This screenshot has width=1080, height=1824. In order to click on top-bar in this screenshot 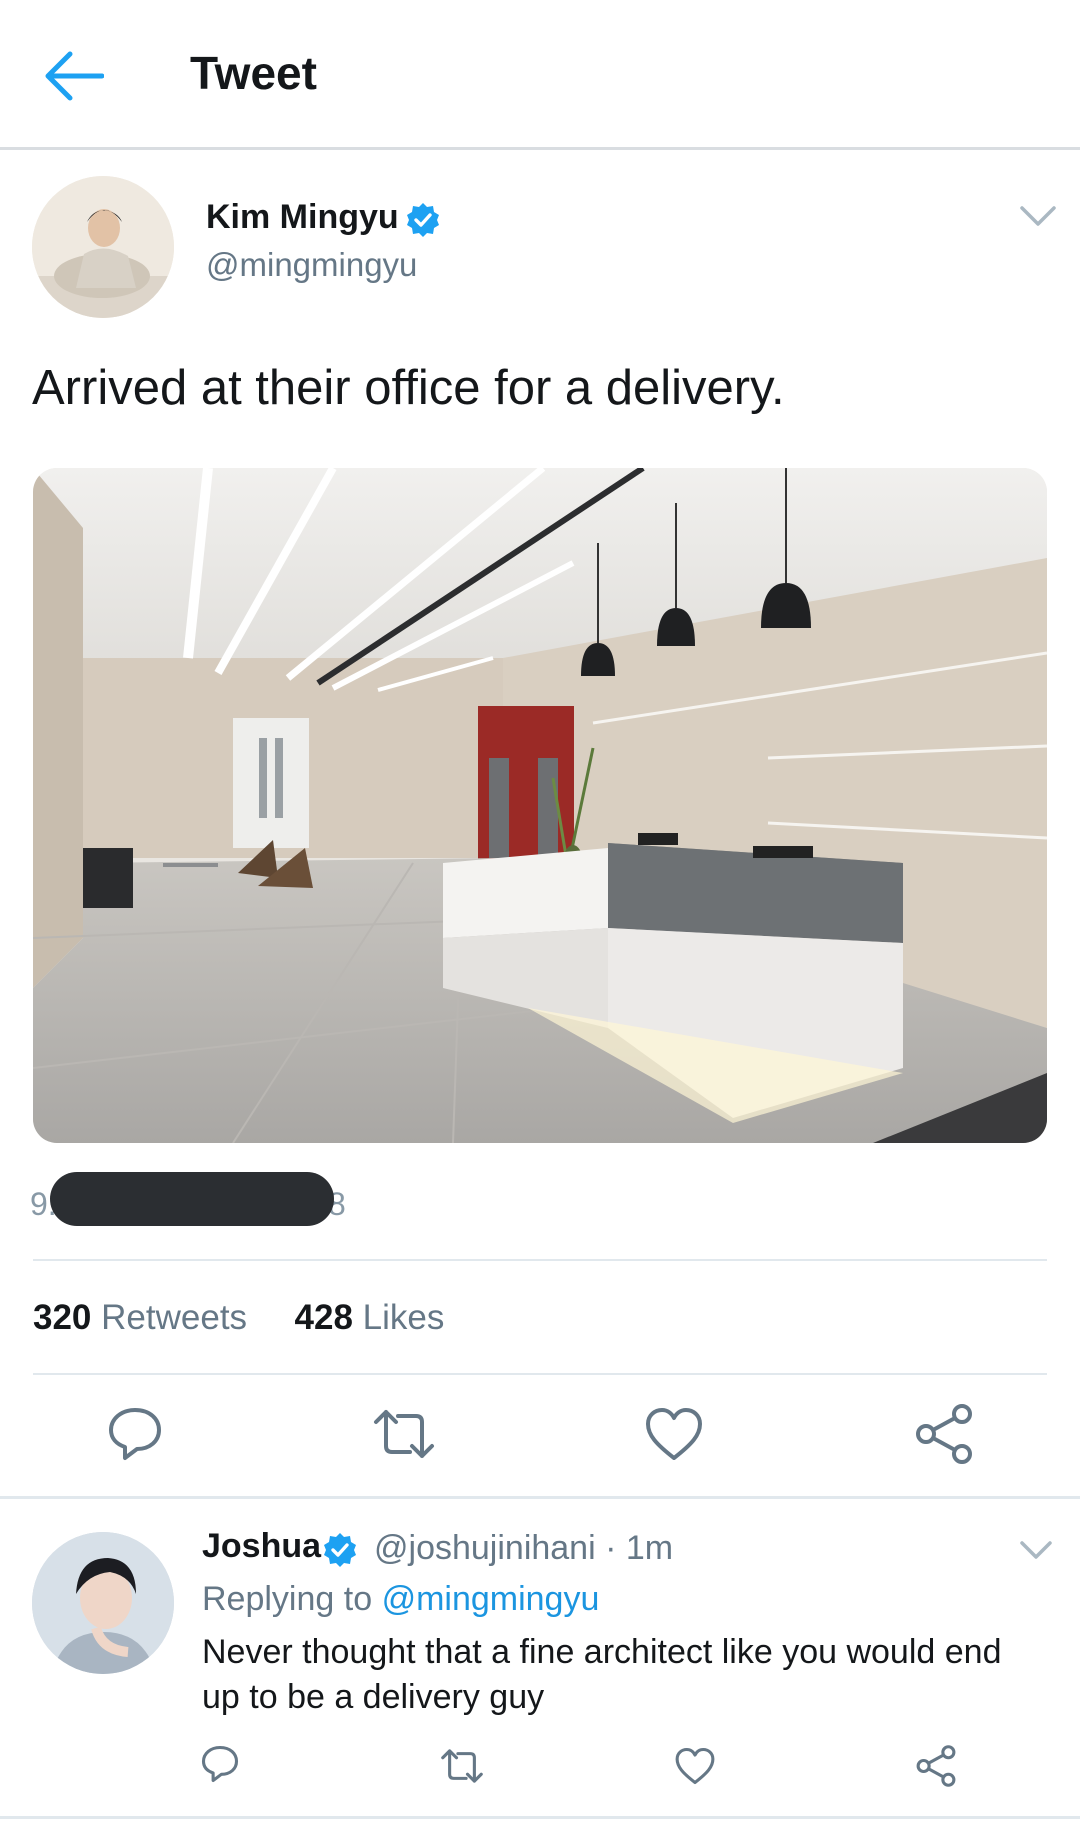, I will do `click(540, 75)`.